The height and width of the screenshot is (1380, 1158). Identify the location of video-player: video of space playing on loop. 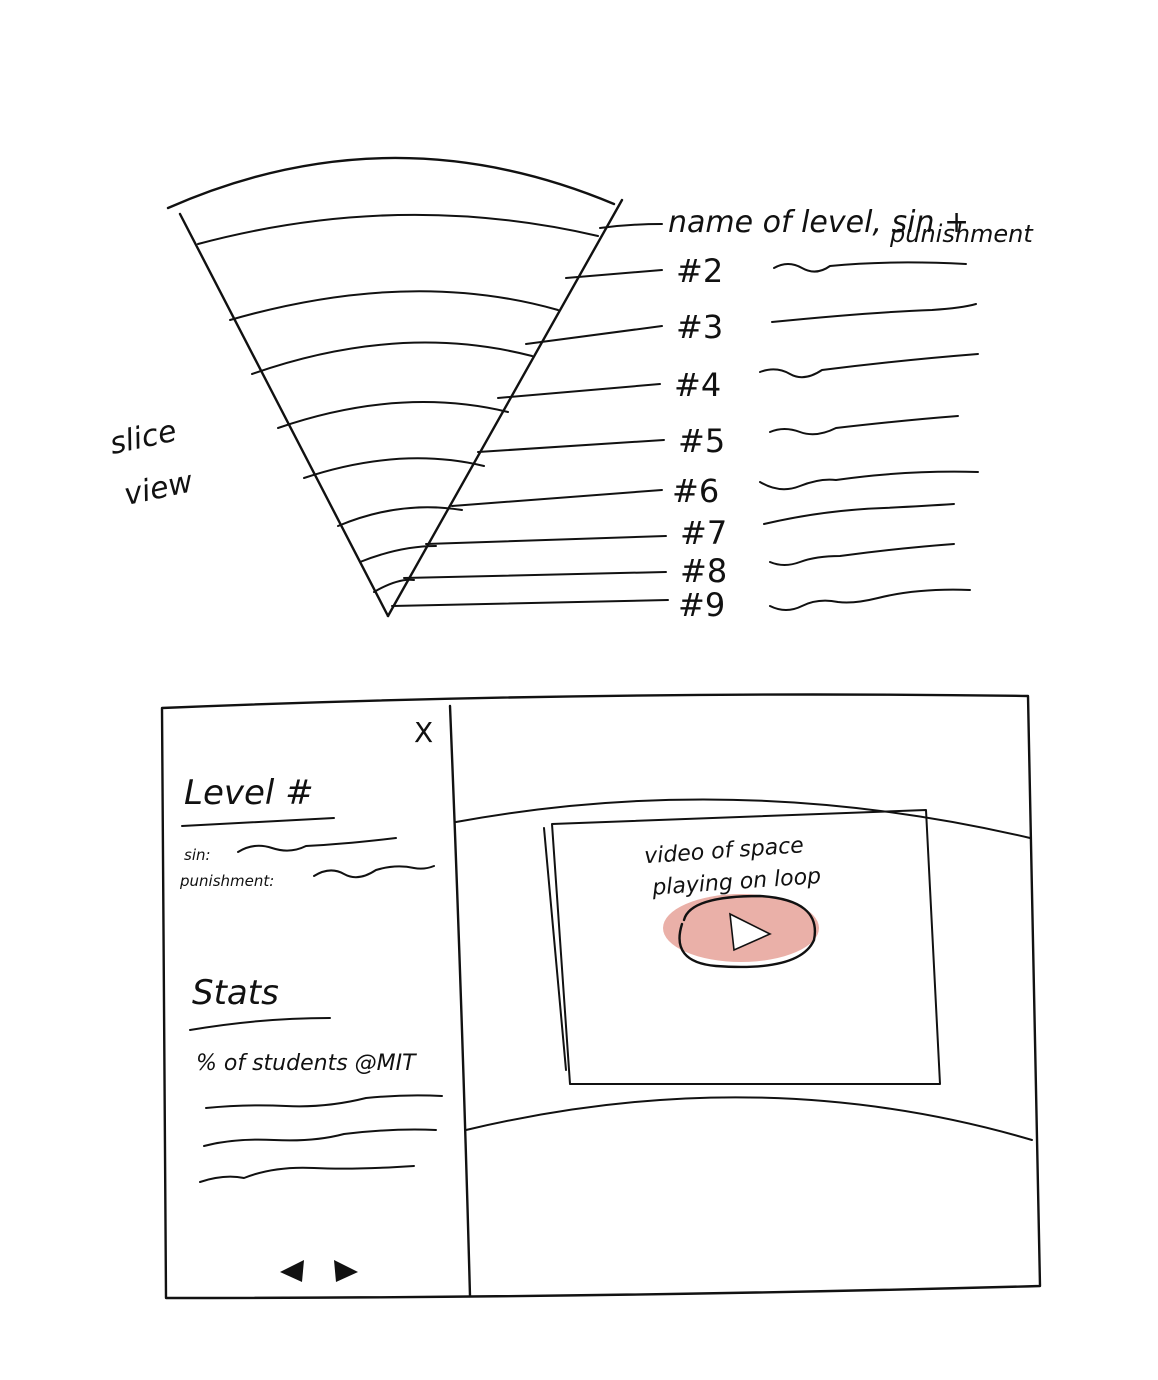
(742, 947).